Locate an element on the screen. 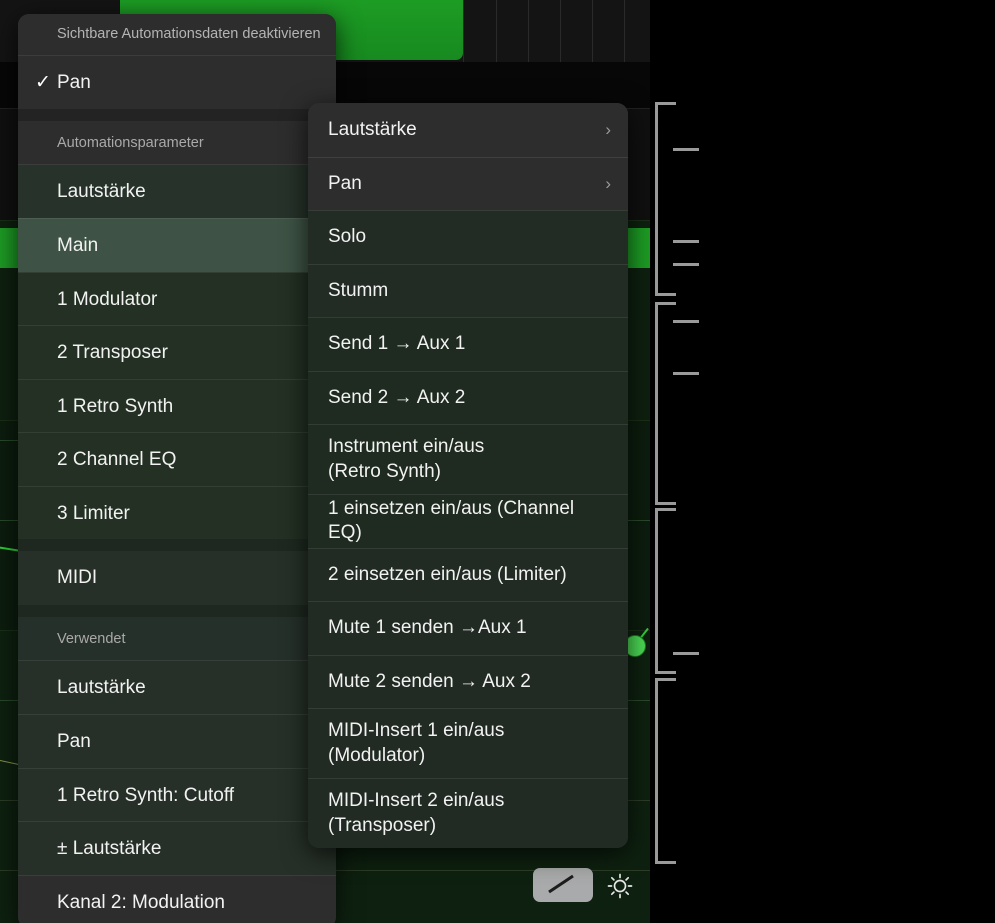  submenu-item-label: Pan is located at coordinates (345, 183).